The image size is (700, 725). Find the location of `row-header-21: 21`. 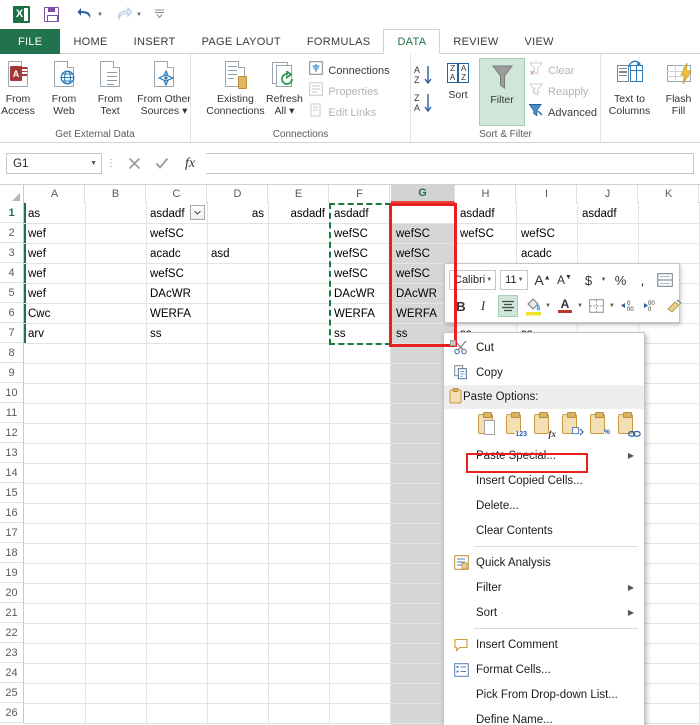

row-header-21: 21 is located at coordinates (12, 613).